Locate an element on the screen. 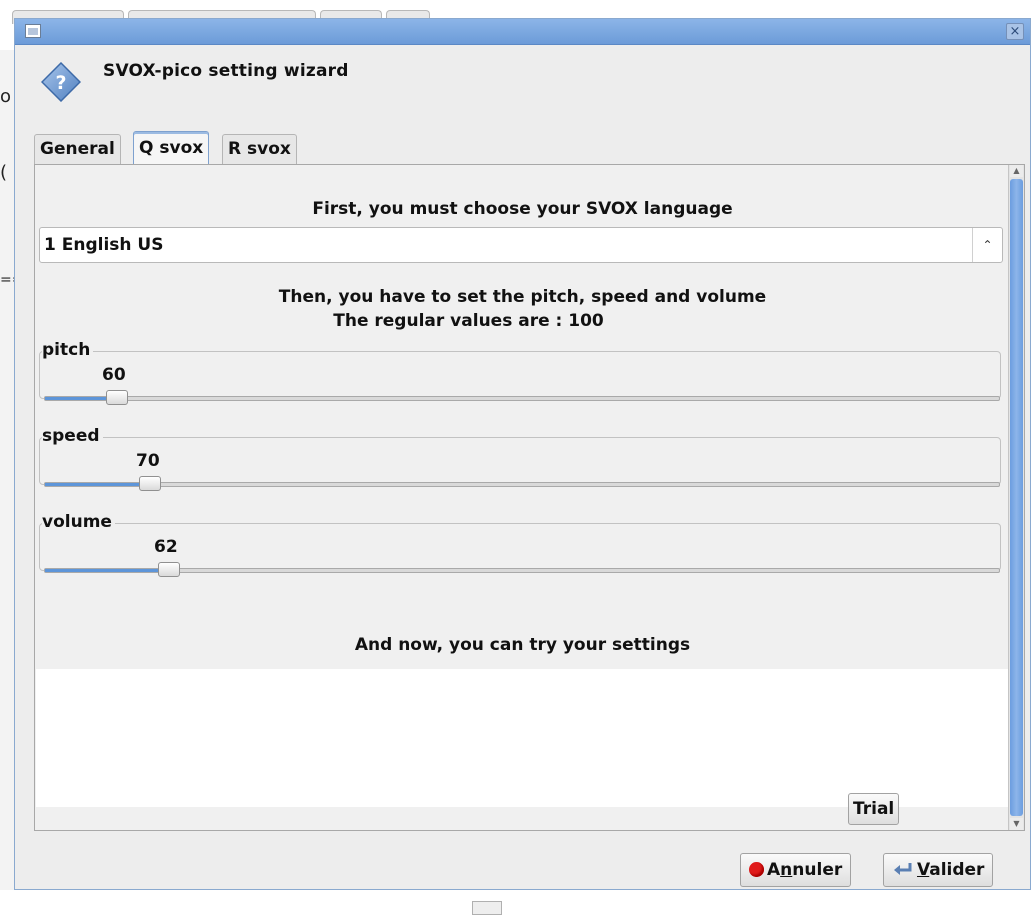 The width and height of the screenshot is (1033, 915). panel-scrollbar: ▲ ▼ is located at coordinates (1016, 497).